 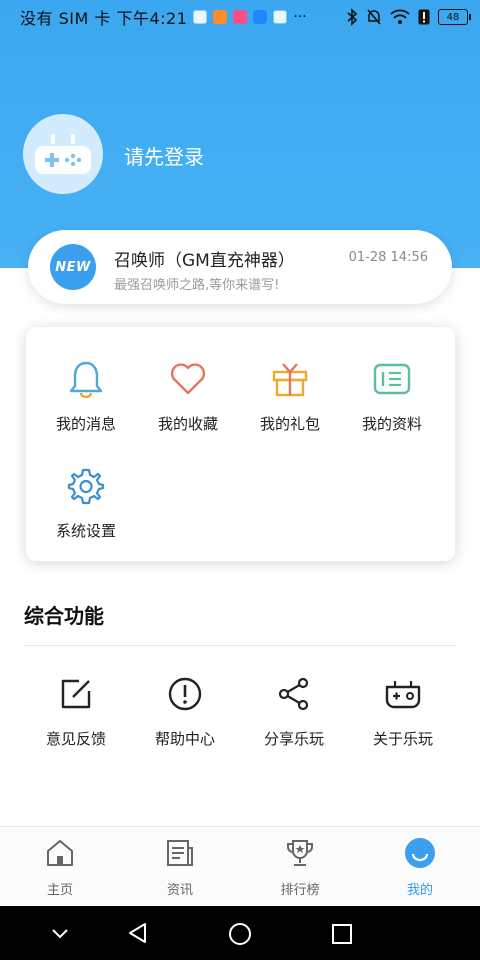 What do you see at coordinates (400, 16) in the screenshot?
I see `wifi-icon` at bounding box center [400, 16].